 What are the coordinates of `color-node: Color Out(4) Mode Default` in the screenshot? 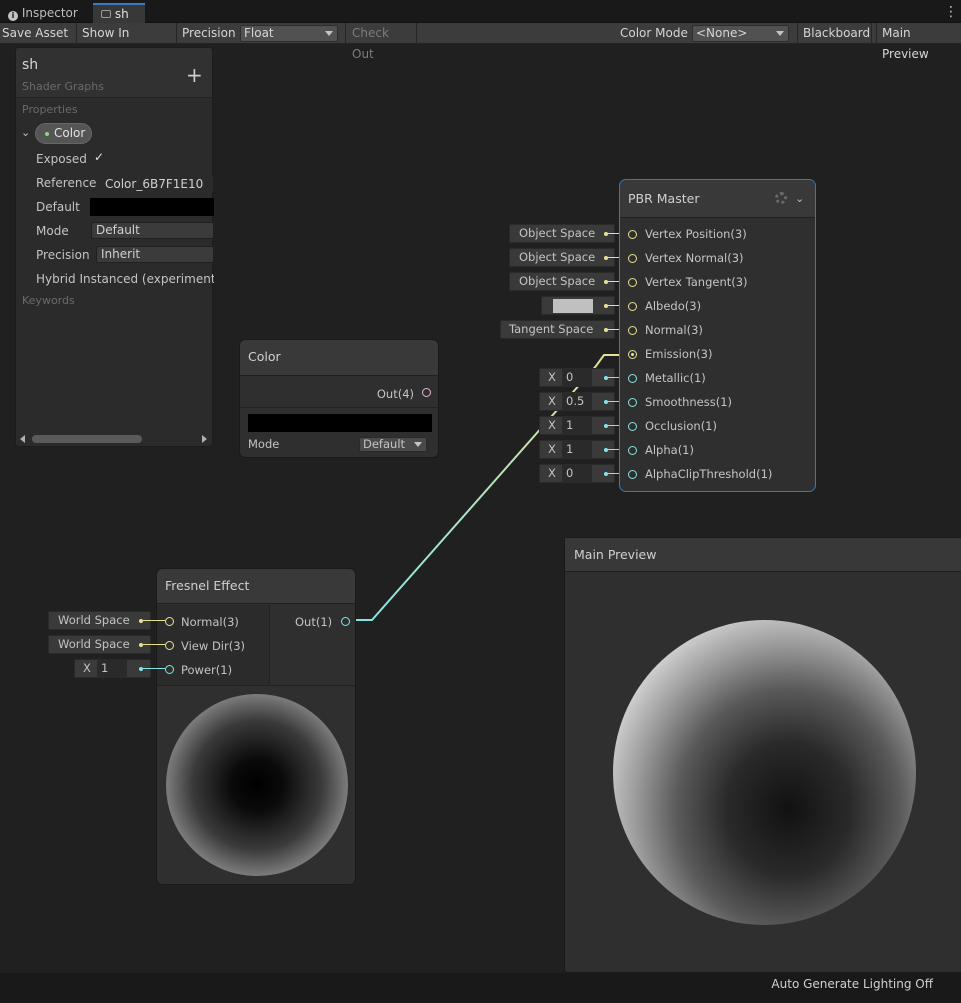 It's located at (339, 398).